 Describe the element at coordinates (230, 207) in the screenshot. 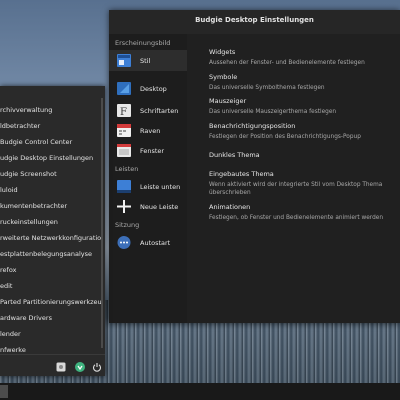

I see `option-title: Animationen` at that location.